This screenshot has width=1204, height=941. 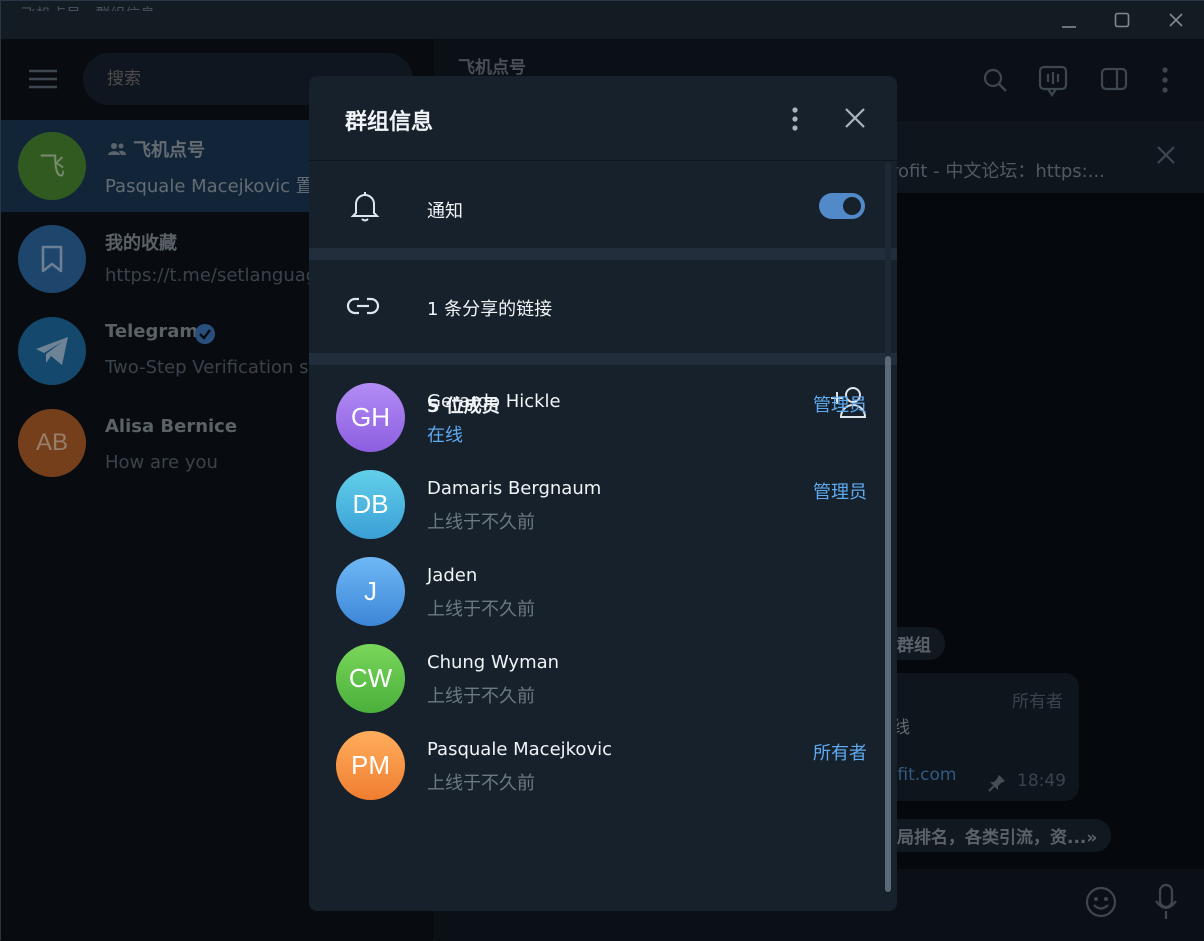 I want to click on member-row: CW Chung Wyman 上线于不久前, so click(x=603, y=687).